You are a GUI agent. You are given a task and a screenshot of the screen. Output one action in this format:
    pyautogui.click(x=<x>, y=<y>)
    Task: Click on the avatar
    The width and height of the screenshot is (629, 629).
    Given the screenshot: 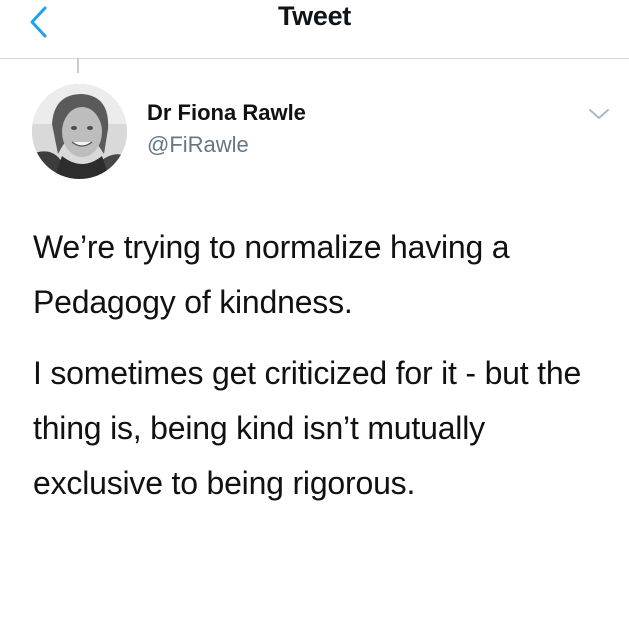 What is the action you would take?
    pyautogui.click(x=79, y=131)
    